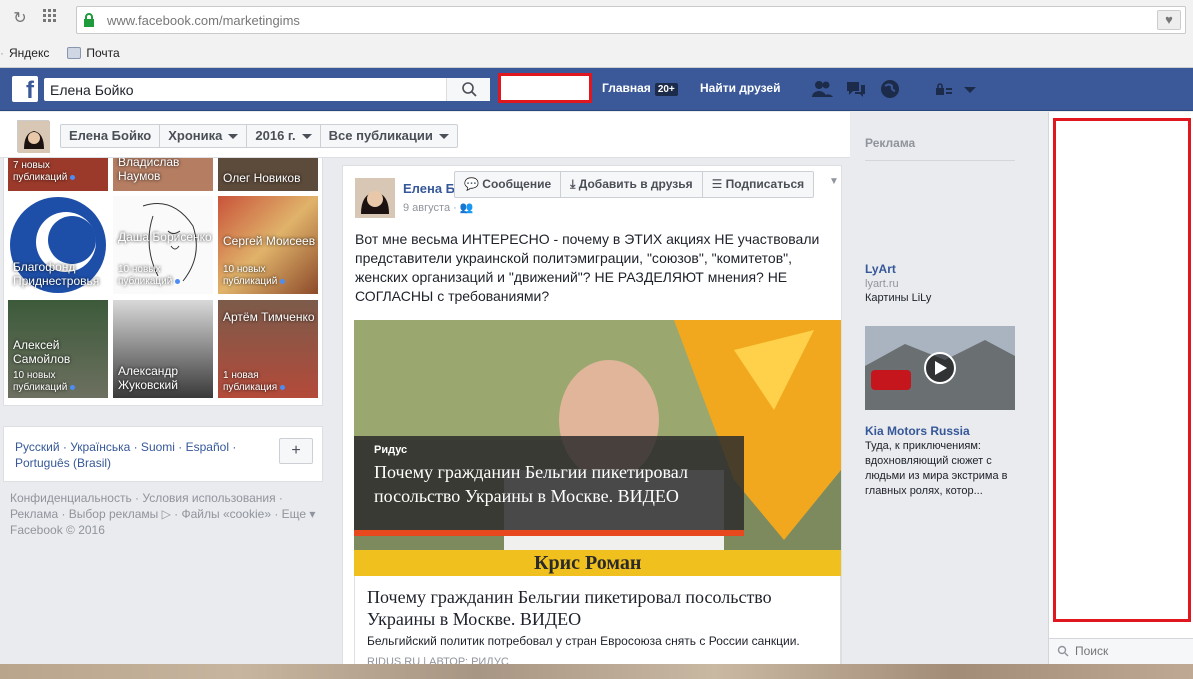  What do you see at coordinates (163, 245) in the screenshot?
I see `friend-tile: Даша Борисенко 10 новых публикаций` at bounding box center [163, 245].